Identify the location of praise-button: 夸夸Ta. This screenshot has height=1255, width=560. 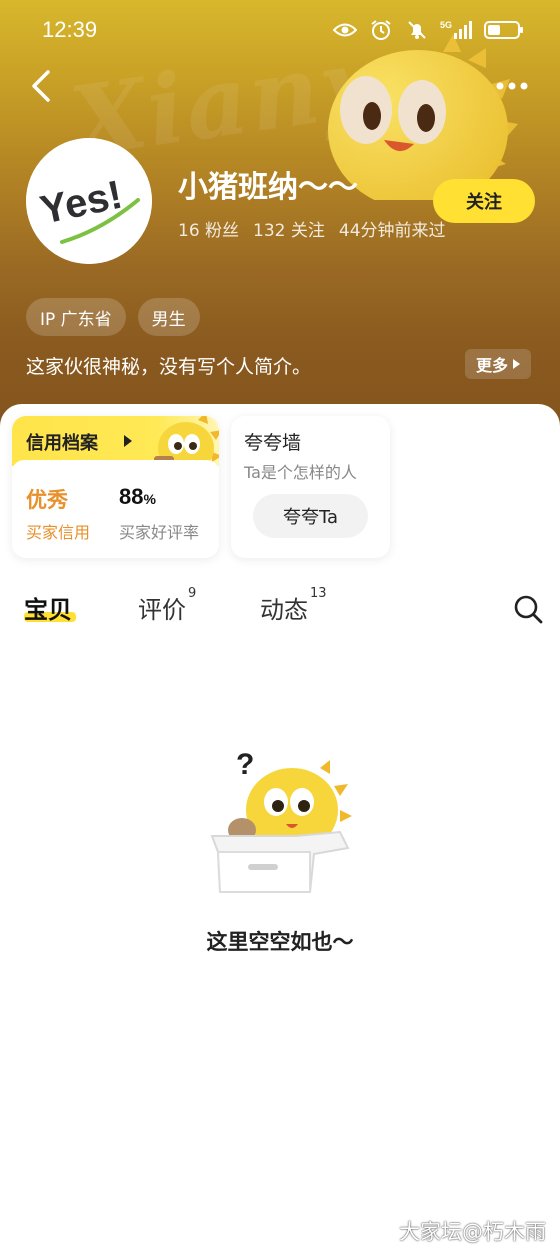
(310, 516).